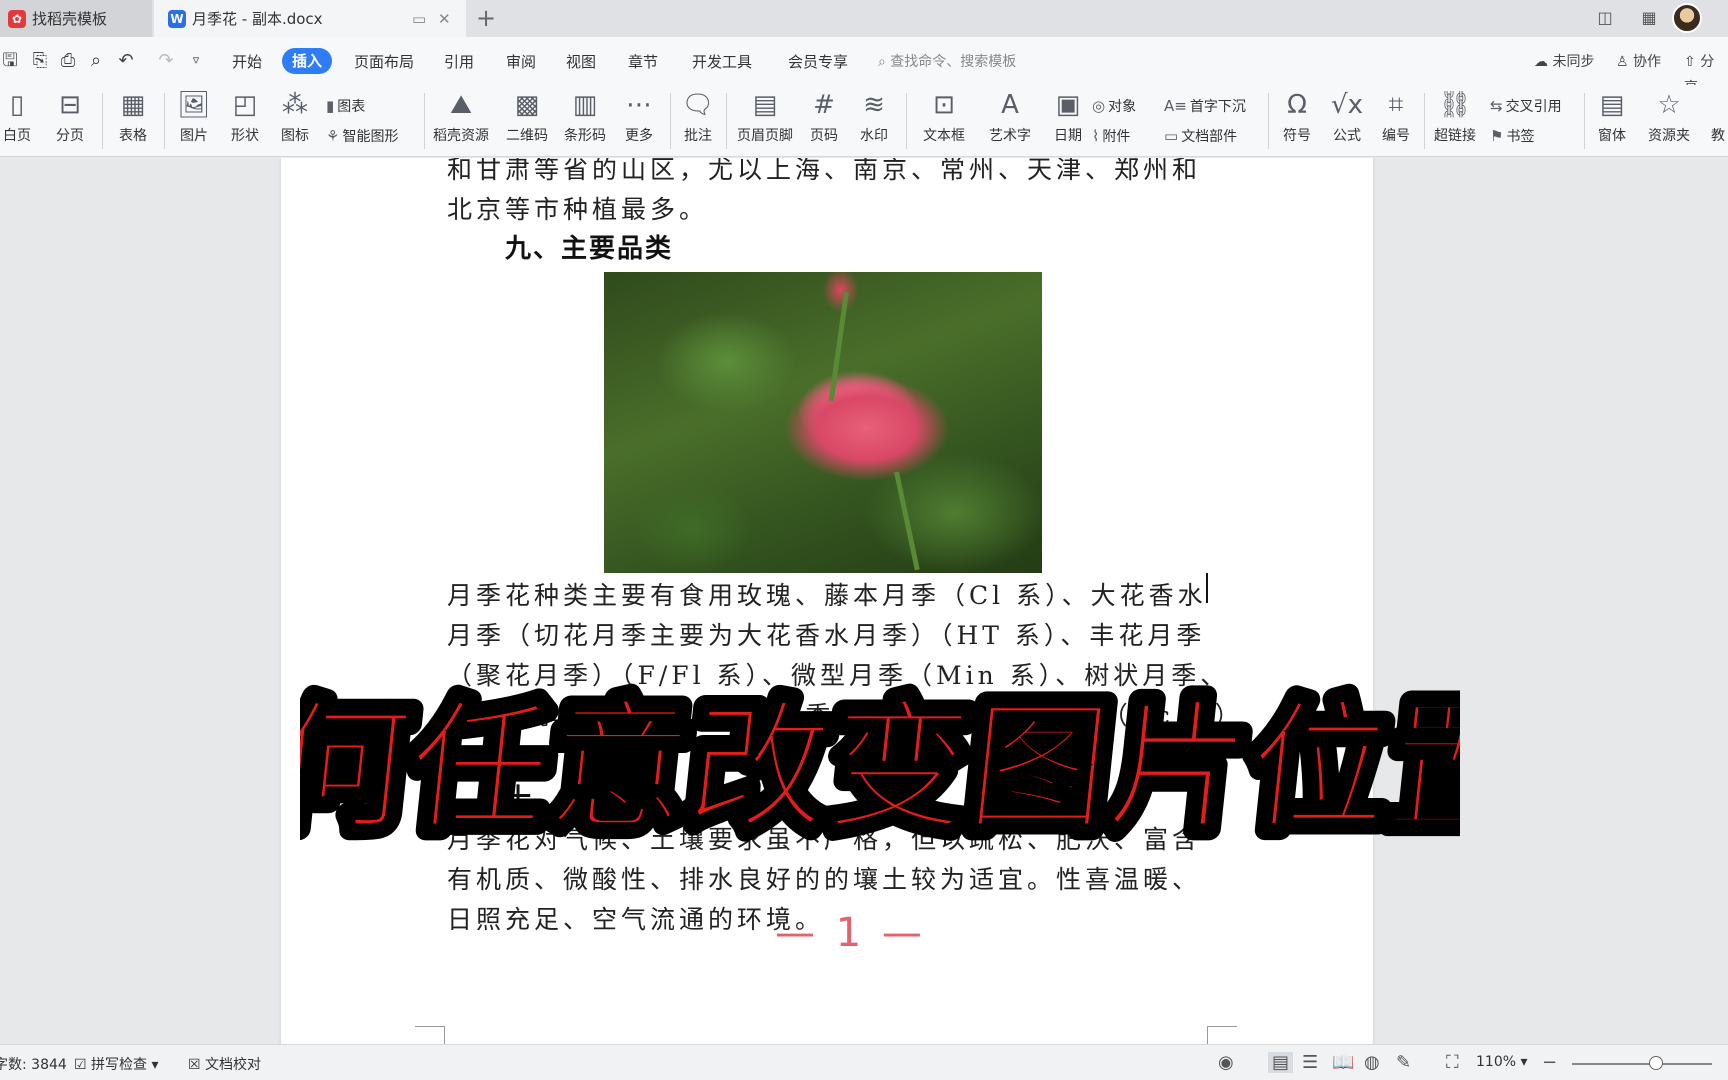 The height and width of the screenshot is (1080, 1728). I want to click on page-view-icon: ▤, so click(1281, 1062).